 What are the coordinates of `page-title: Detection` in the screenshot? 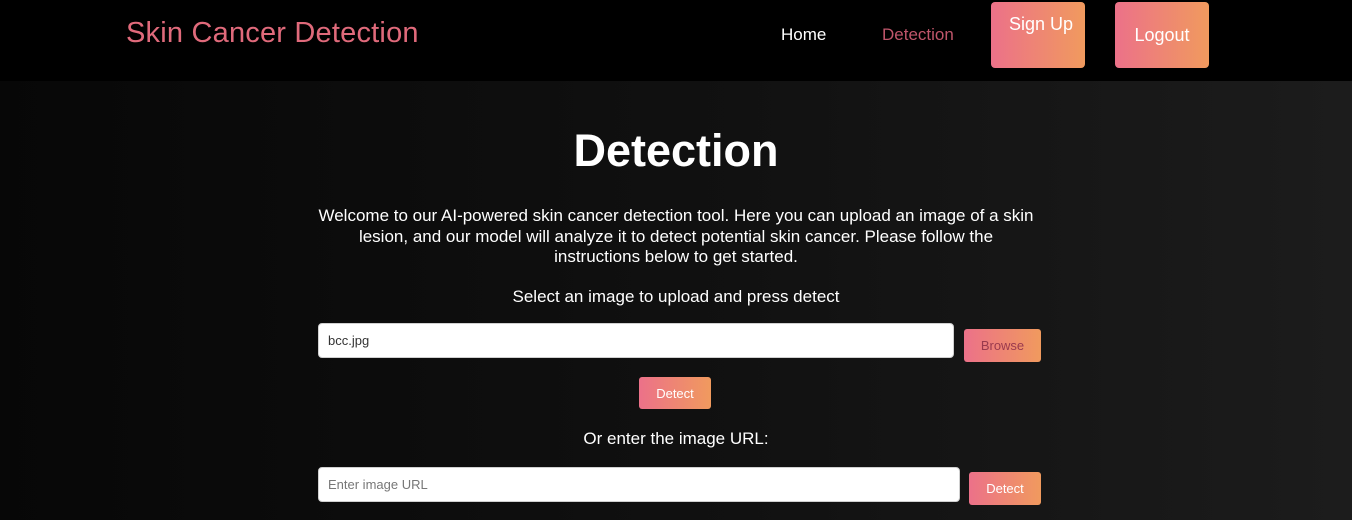 It's located at (676, 150).